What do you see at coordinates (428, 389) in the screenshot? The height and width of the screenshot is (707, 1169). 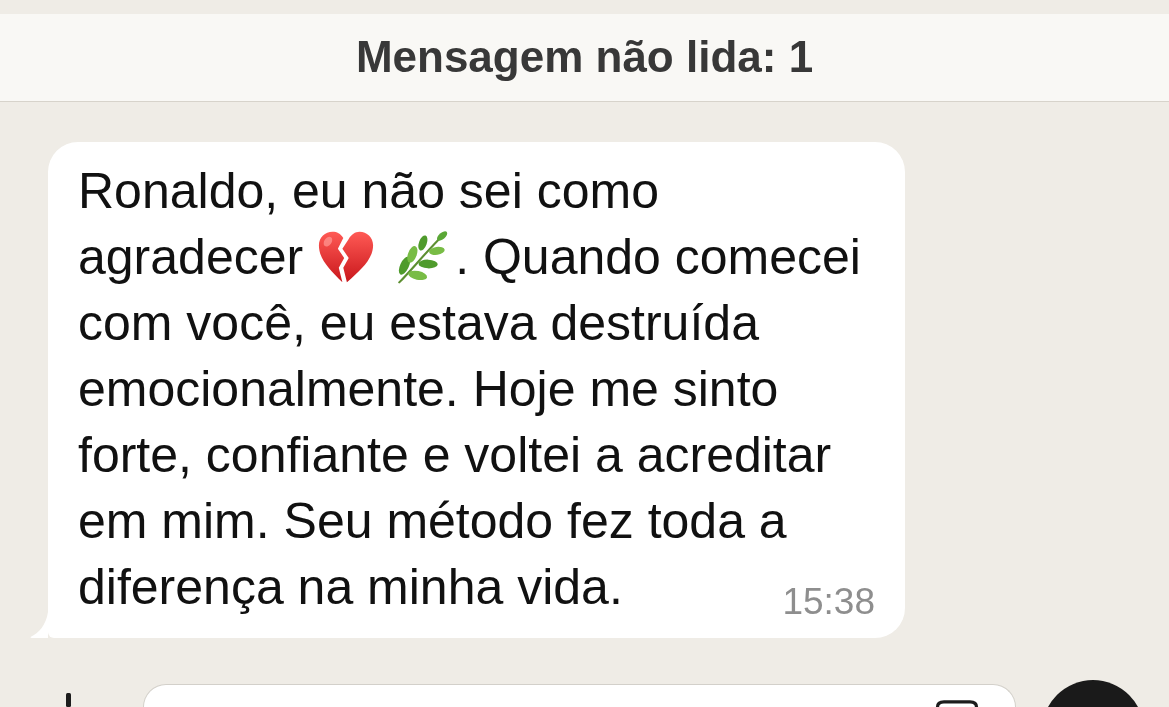 I see `message-text: emocionalmente. Hoje me sinto` at bounding box center [428, 389].